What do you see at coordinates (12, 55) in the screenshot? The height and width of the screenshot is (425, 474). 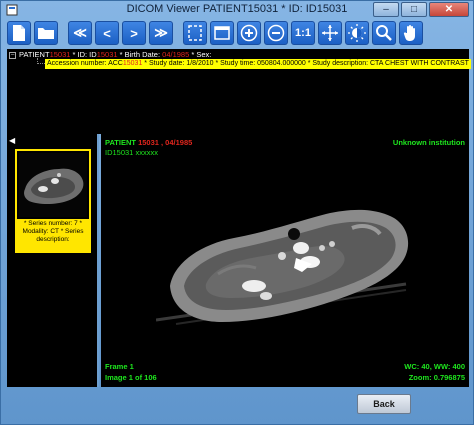 I see `collapse-toggle: −` at bounding box center [12, 55].